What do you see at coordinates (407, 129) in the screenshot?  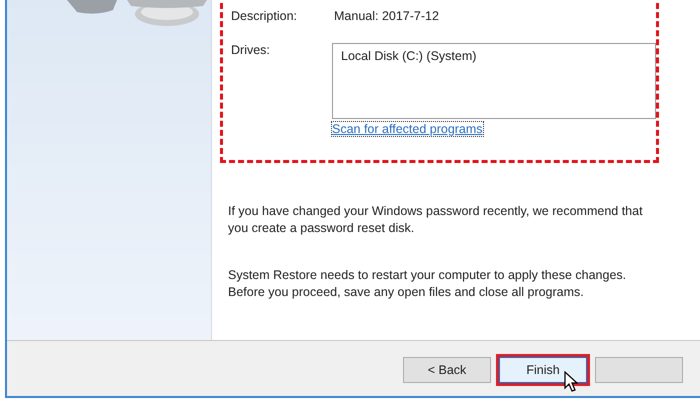 I see `scan-link: Scan for affected programs` at bounding box center [407, 129].